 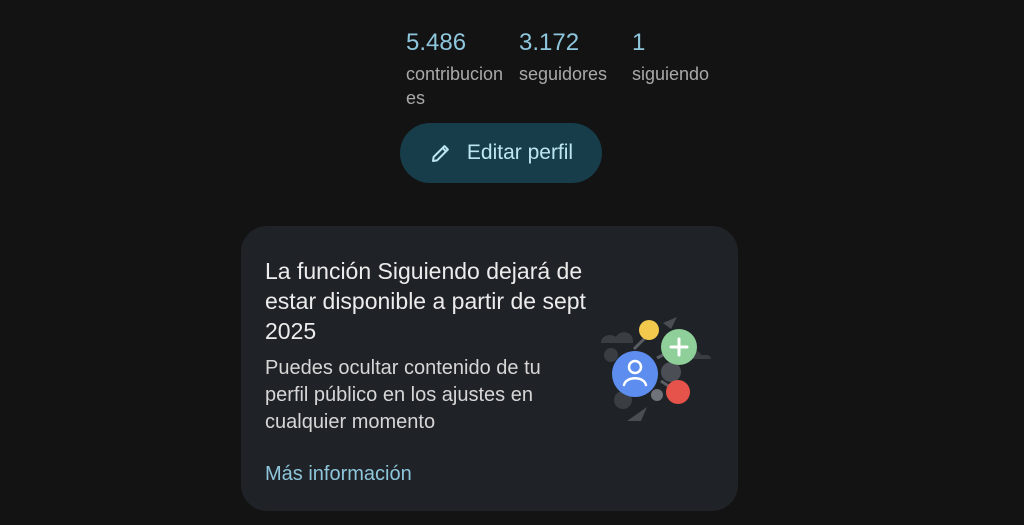 I want to click on more-info-link: Más información, so click(x=338, y=474).